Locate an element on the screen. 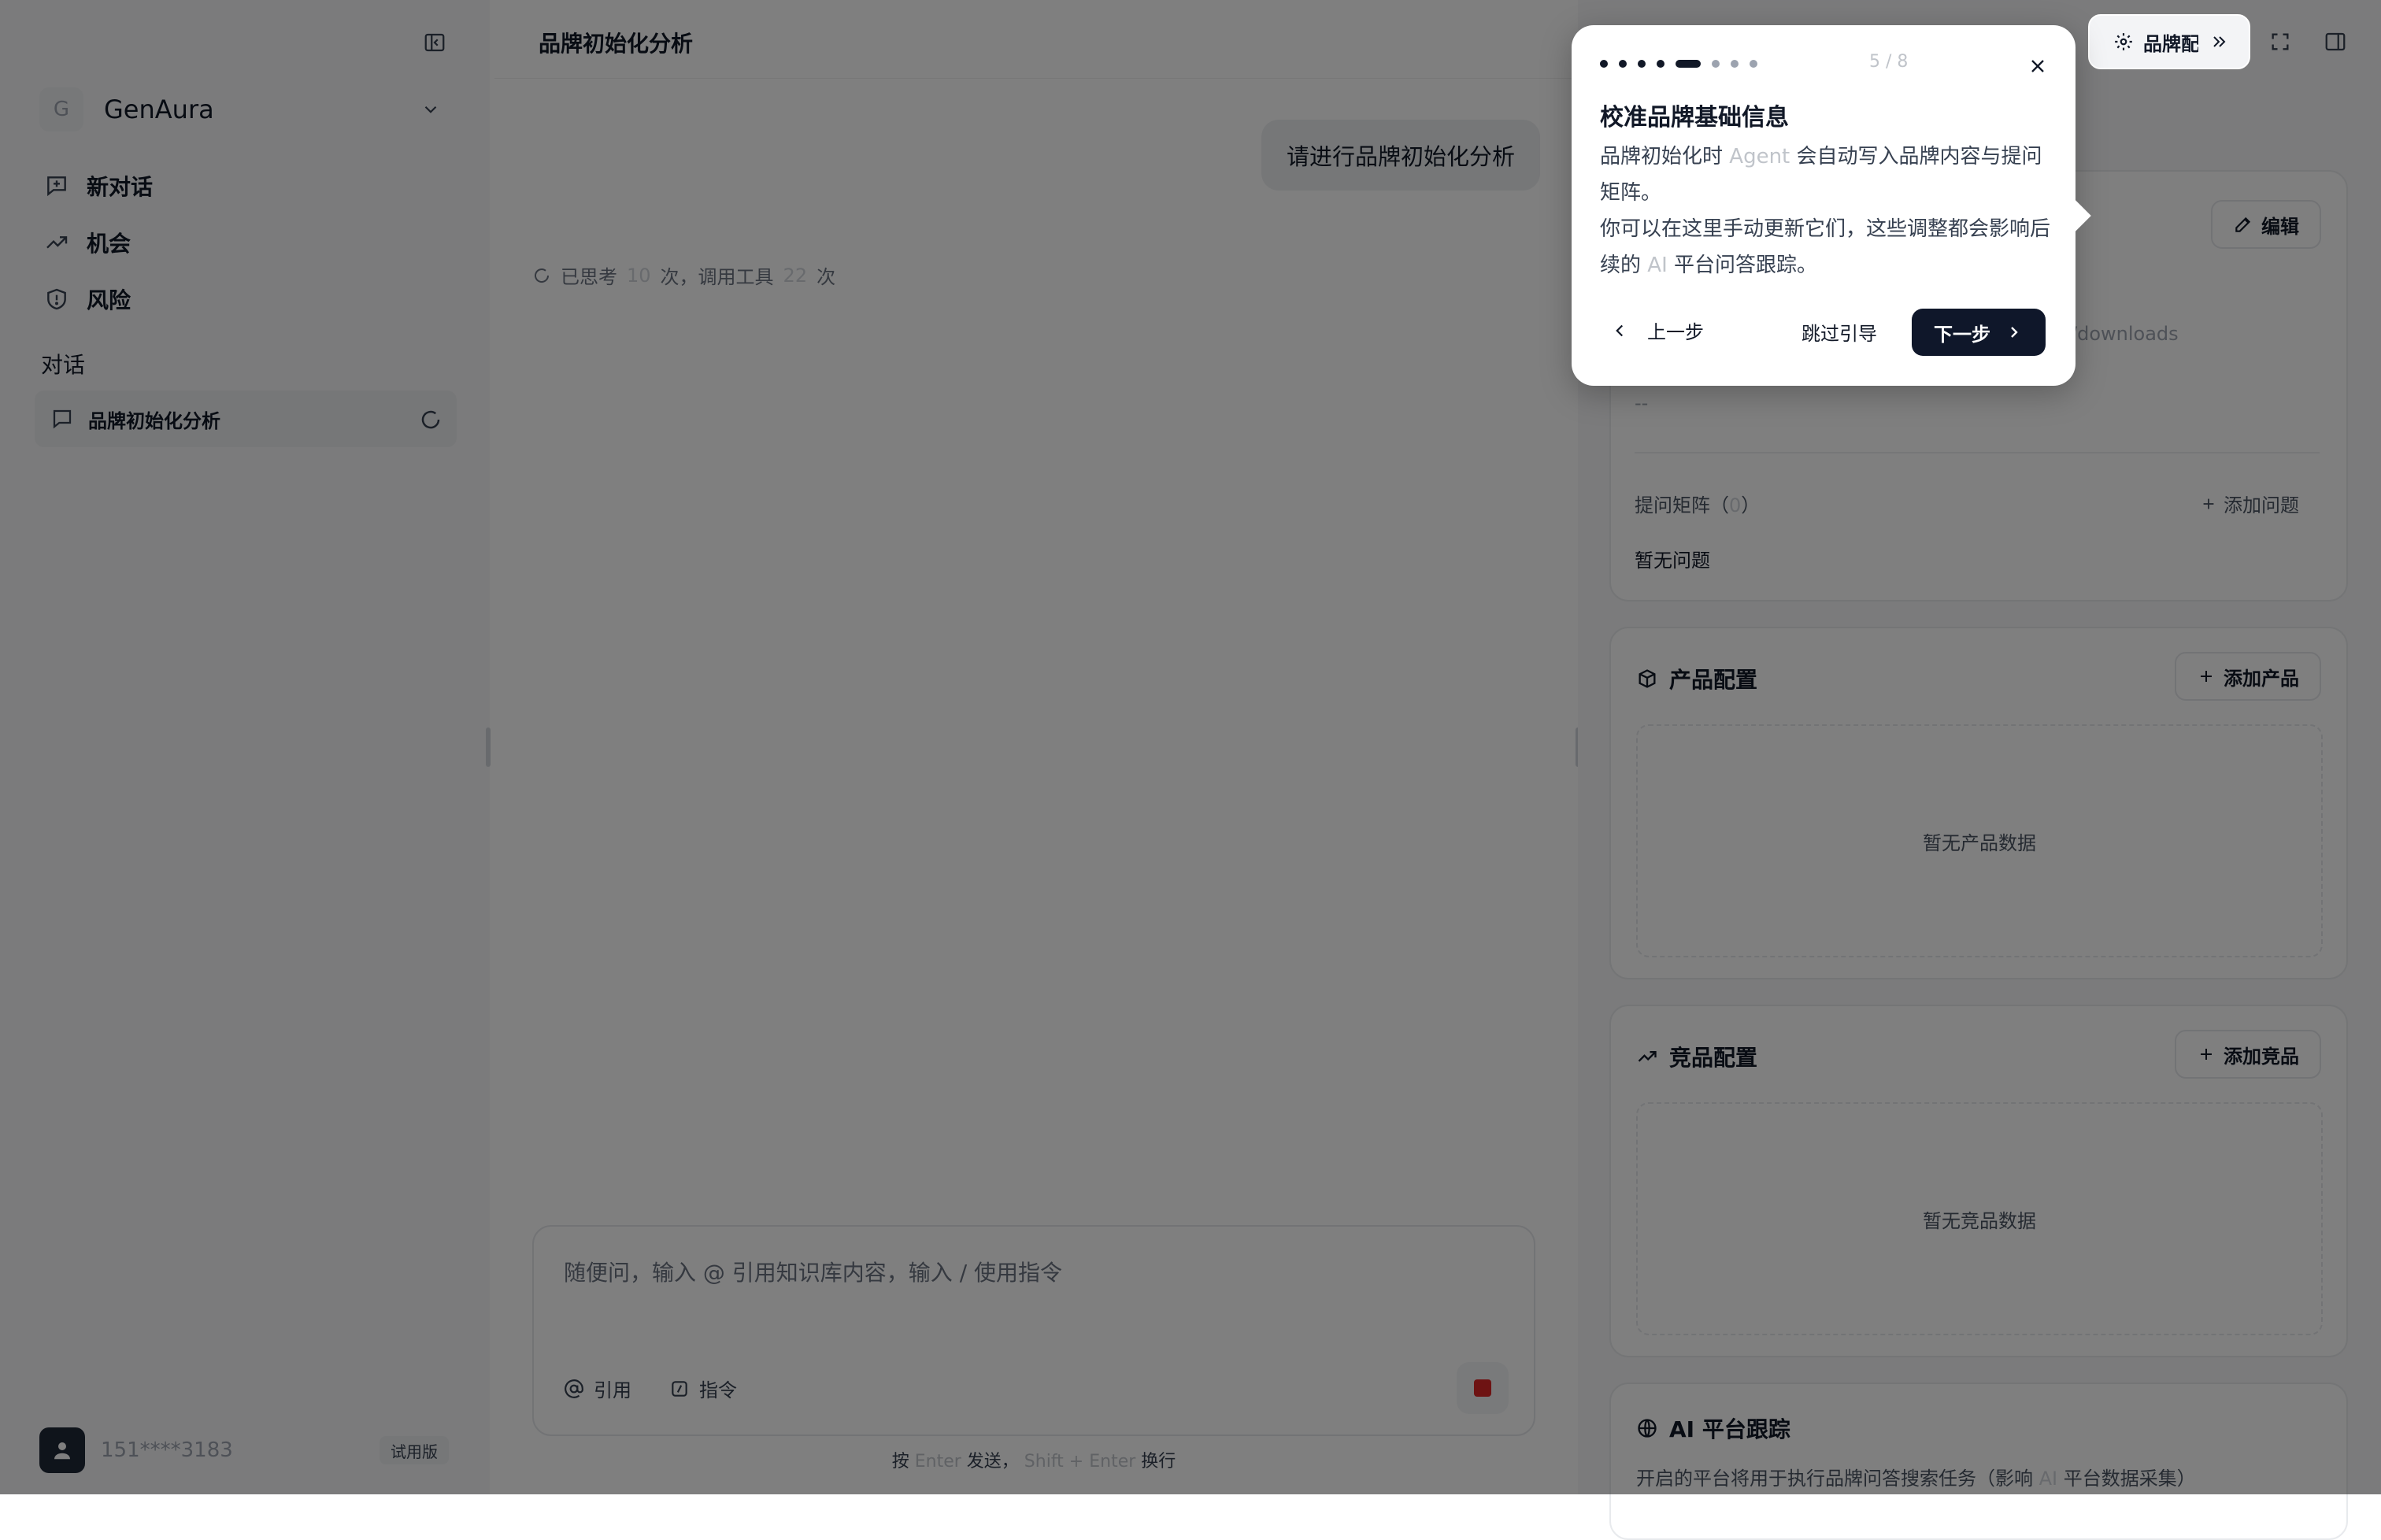 The height and width of the screenshot is (1540, 2381). tour-skip-button: 跳过引导 is located at coordinates (1839, 332).